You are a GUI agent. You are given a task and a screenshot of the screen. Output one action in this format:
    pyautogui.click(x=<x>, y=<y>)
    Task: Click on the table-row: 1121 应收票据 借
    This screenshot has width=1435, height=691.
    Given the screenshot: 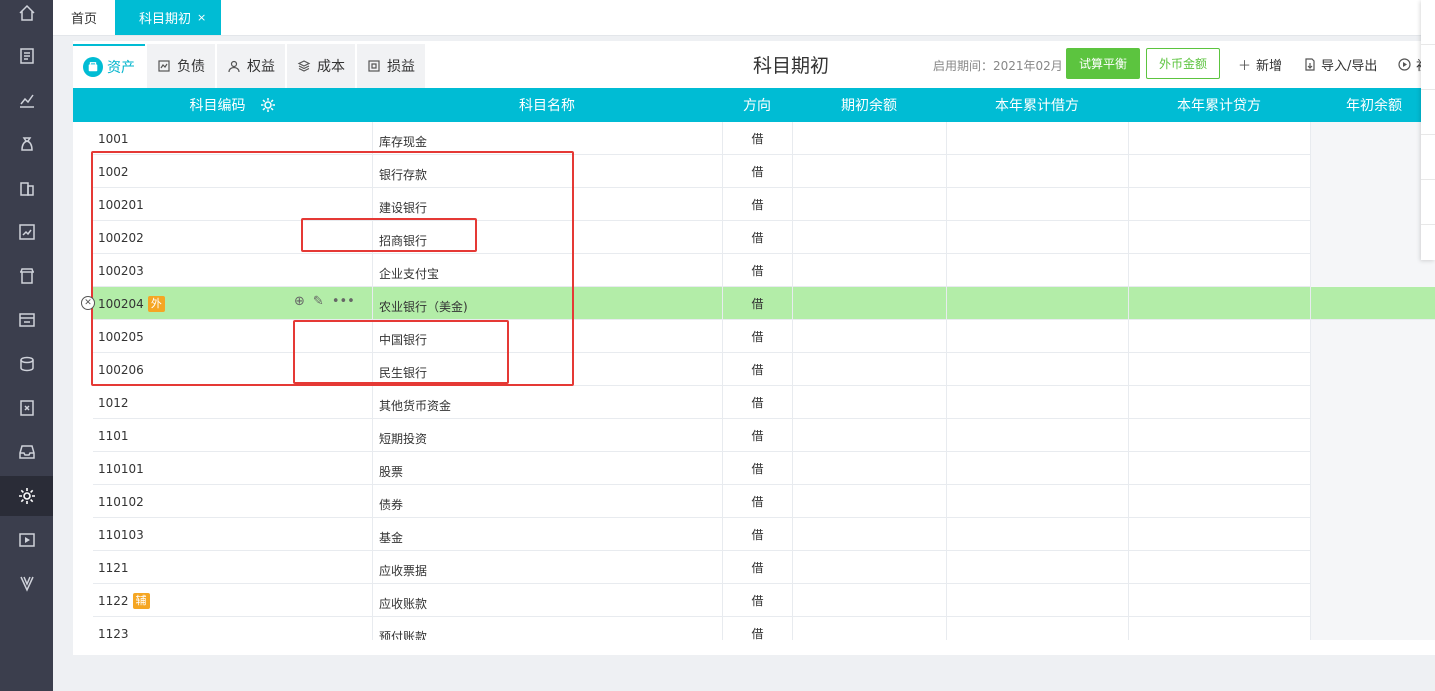 What is the action you would take?
    pyautogui.click(x=764, y=567)
    